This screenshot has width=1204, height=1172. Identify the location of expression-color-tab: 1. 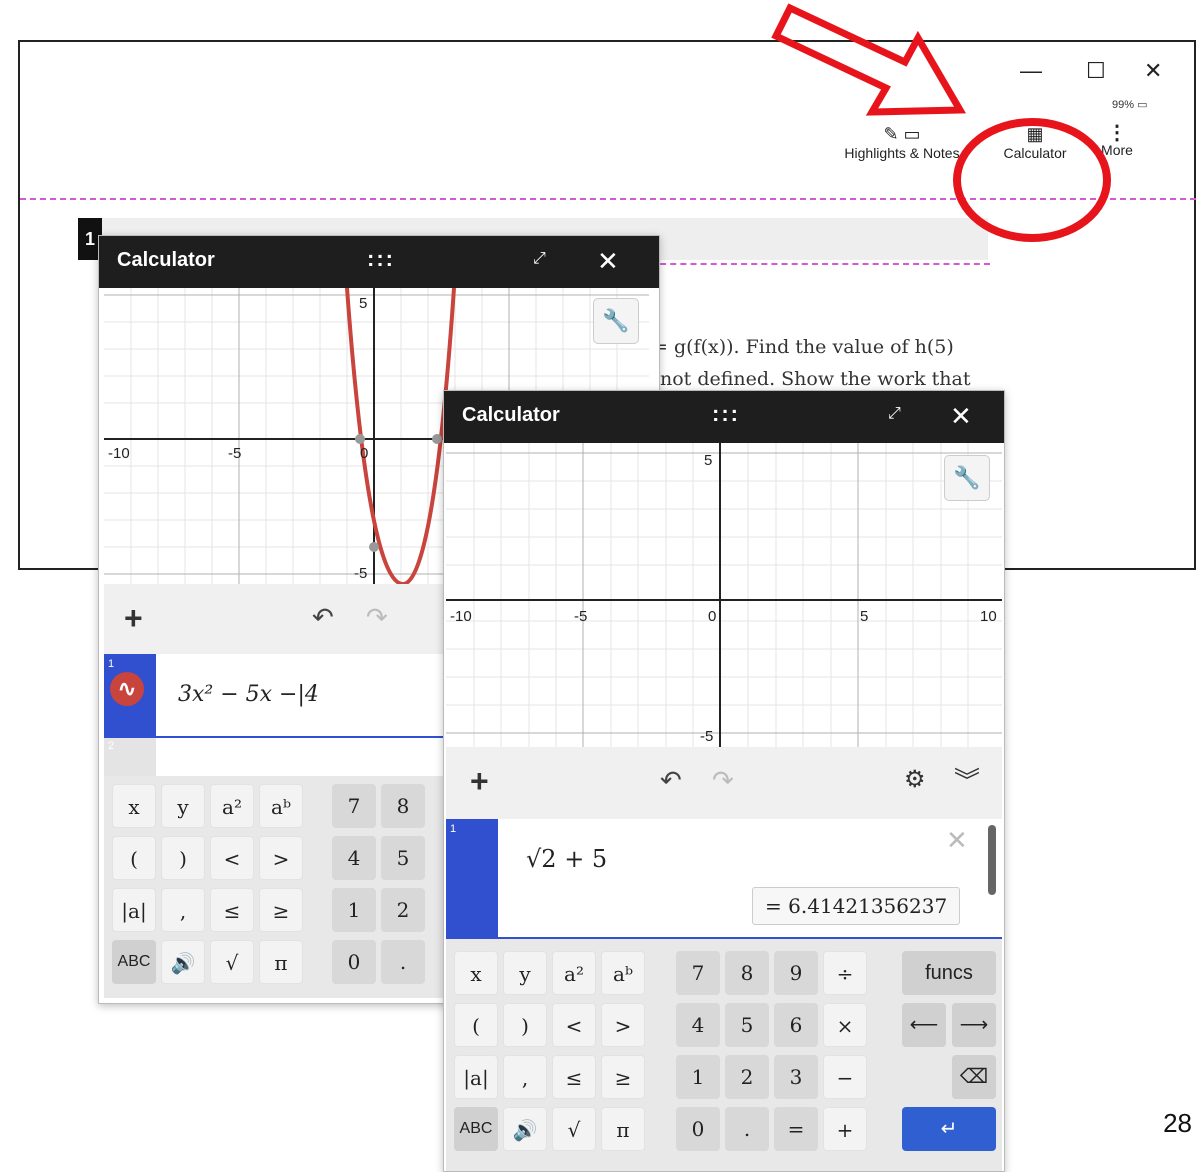
(472, 878).